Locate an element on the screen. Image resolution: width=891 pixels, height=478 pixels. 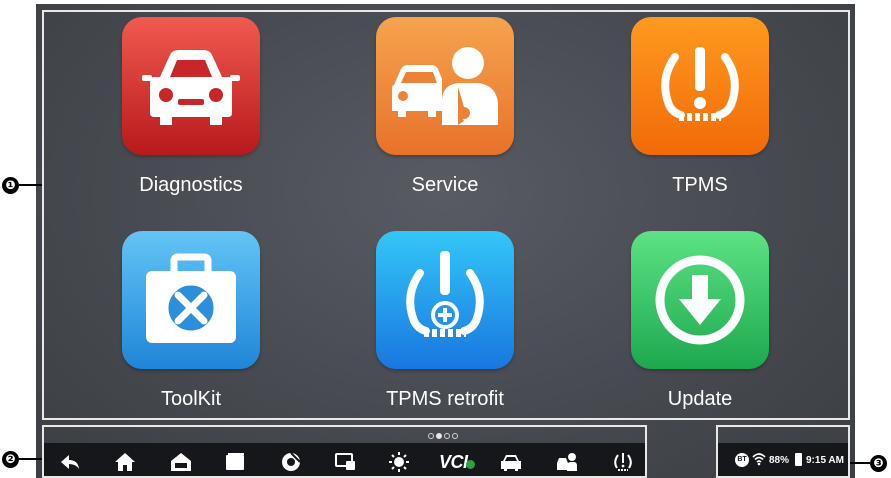
callout-1: ❶ is located at coordinates (10, 185).